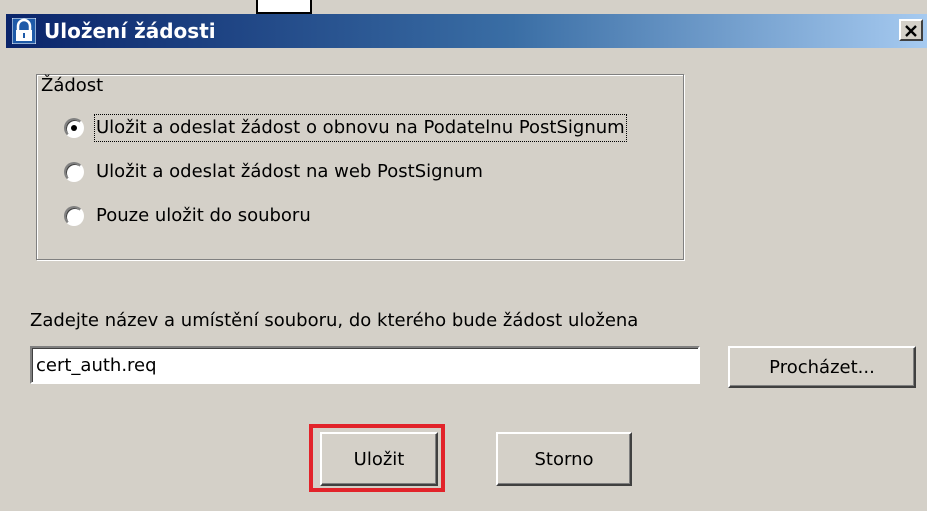  I want to click on title-bar: Uložení žádosti, so click(466, 31).